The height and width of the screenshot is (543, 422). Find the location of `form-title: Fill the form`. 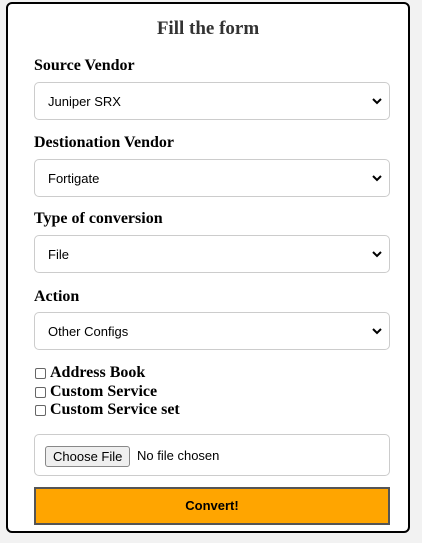

form-title: Fill the form is located at coordinates (208, 28).